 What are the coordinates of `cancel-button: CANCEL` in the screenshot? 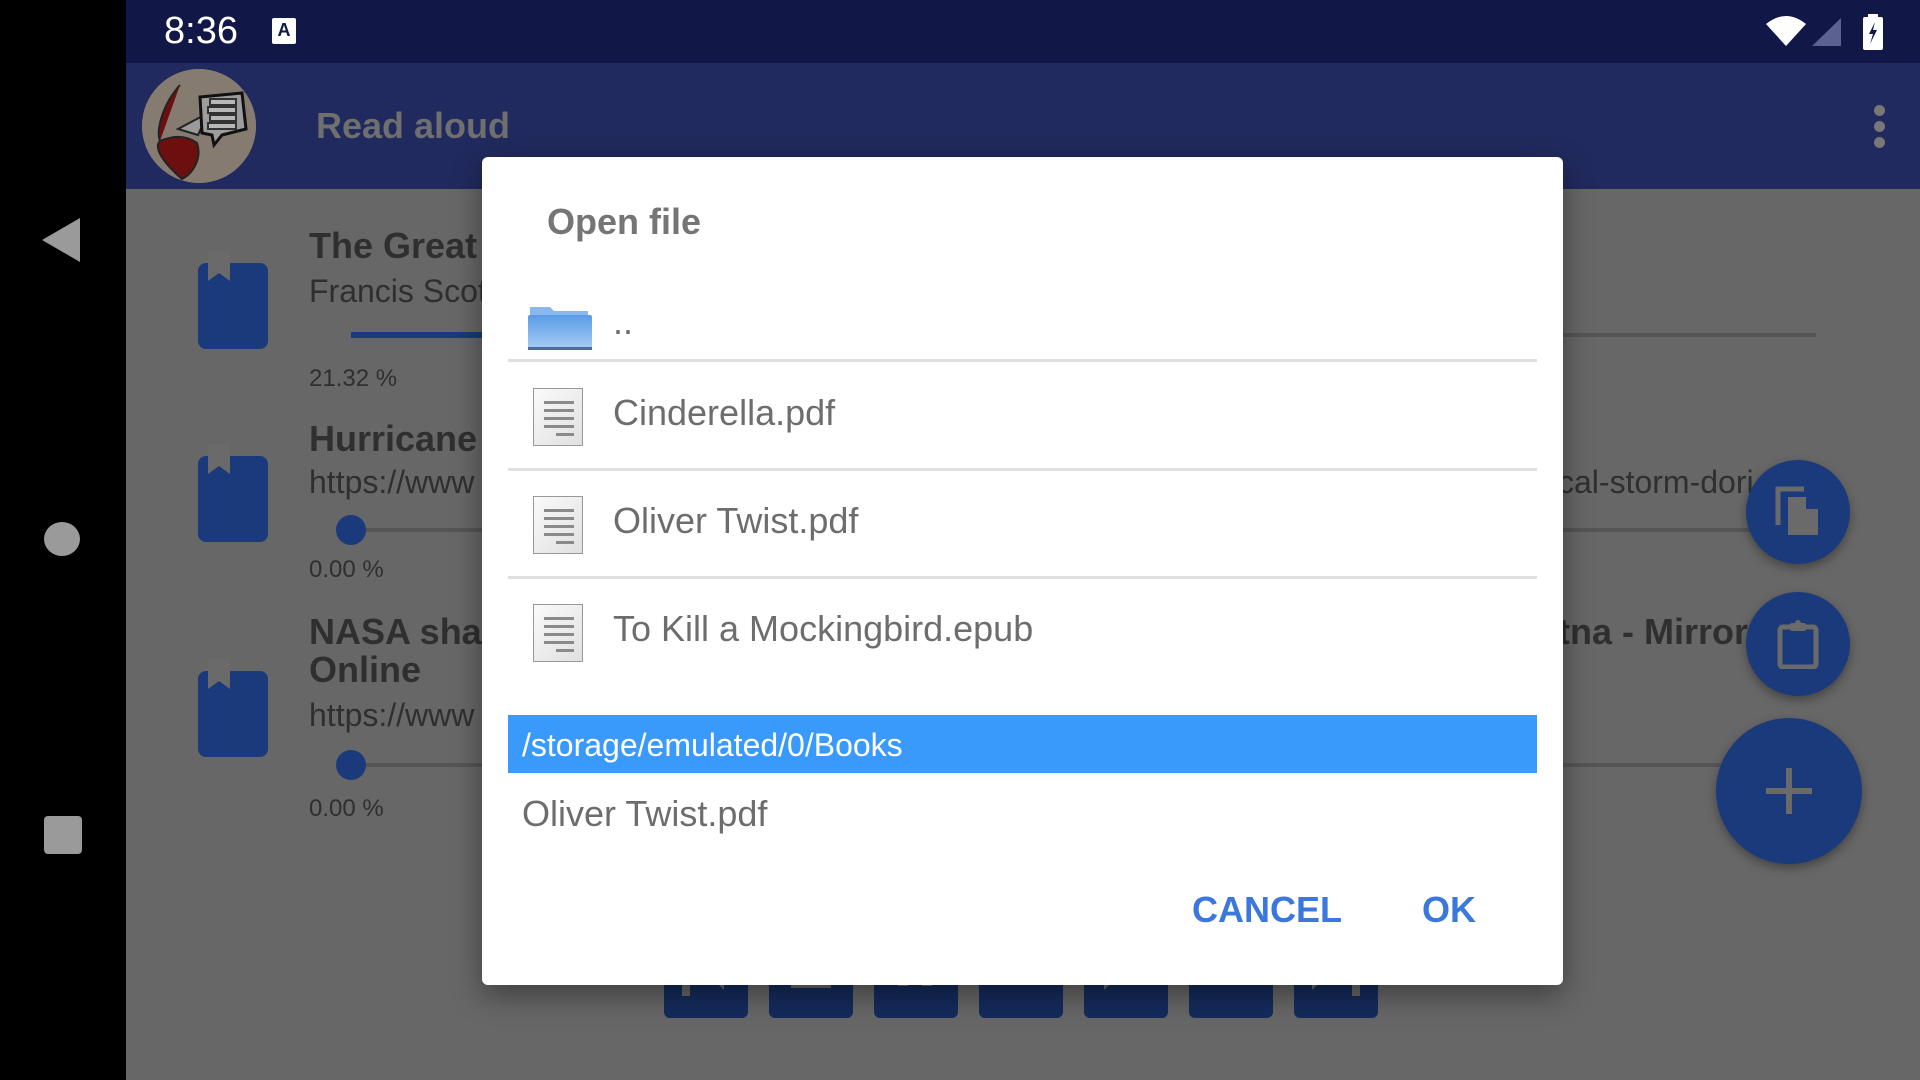 It's located at (1267, 910).